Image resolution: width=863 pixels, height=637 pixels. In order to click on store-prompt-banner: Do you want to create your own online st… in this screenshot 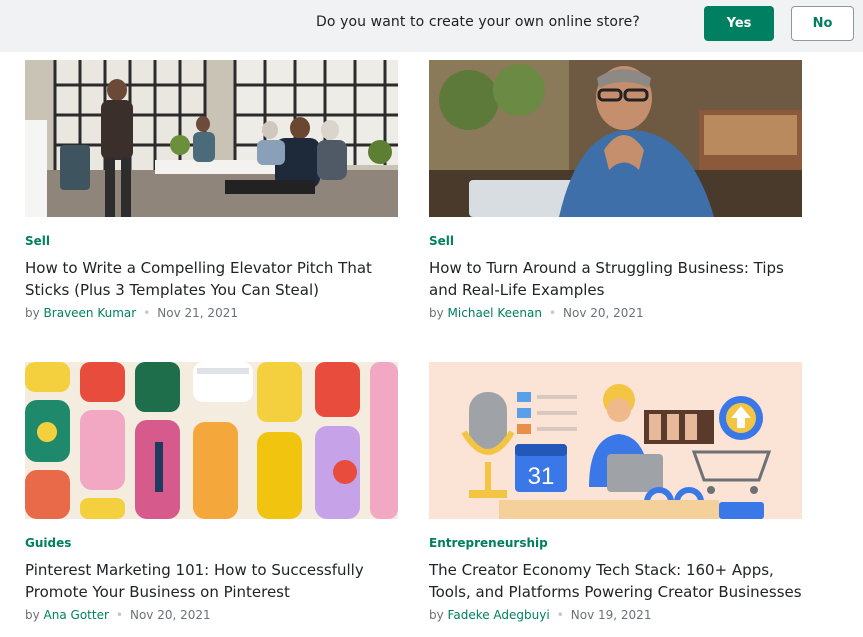, I will do `click(431, 26)`.